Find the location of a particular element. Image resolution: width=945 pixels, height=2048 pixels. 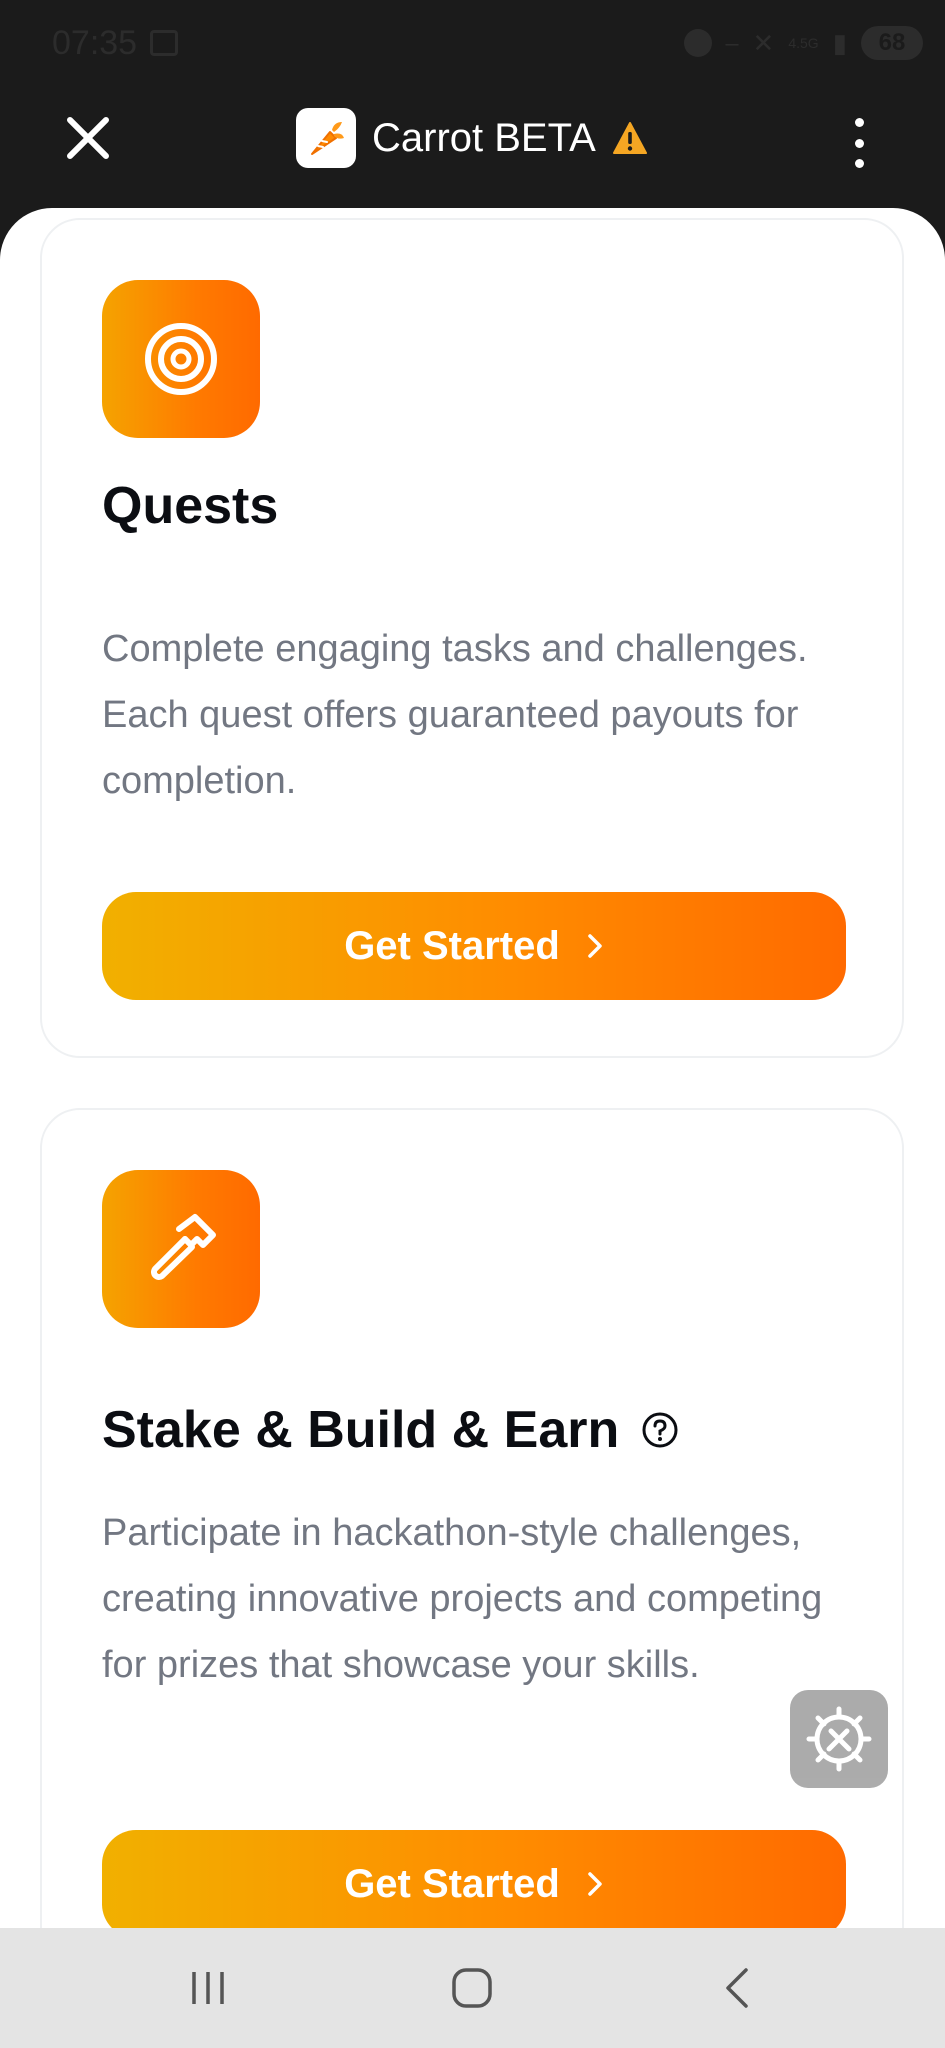

mute-icon: ✕ is located at coordinates (763, 42).